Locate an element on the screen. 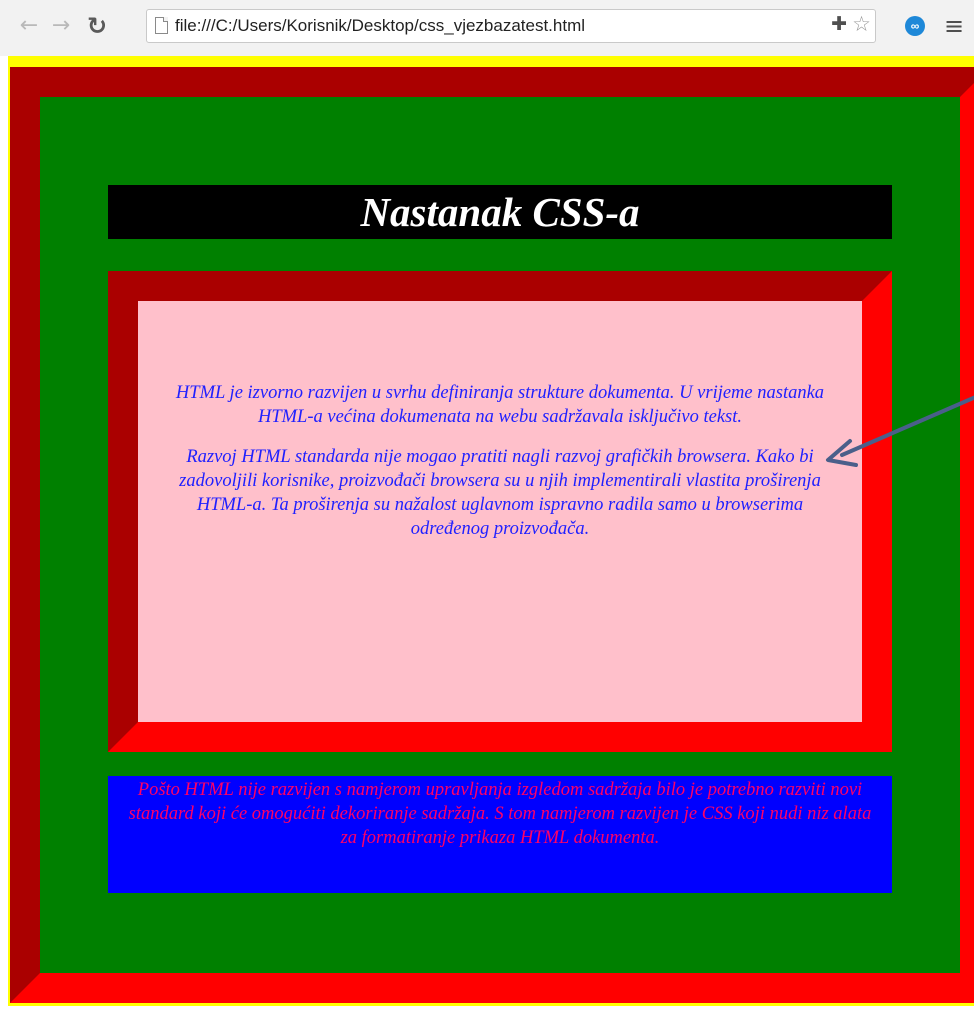 The height and width of the screenshot is (1013, 974). menu-icon: ≡ is located at coordinates (954, 26).